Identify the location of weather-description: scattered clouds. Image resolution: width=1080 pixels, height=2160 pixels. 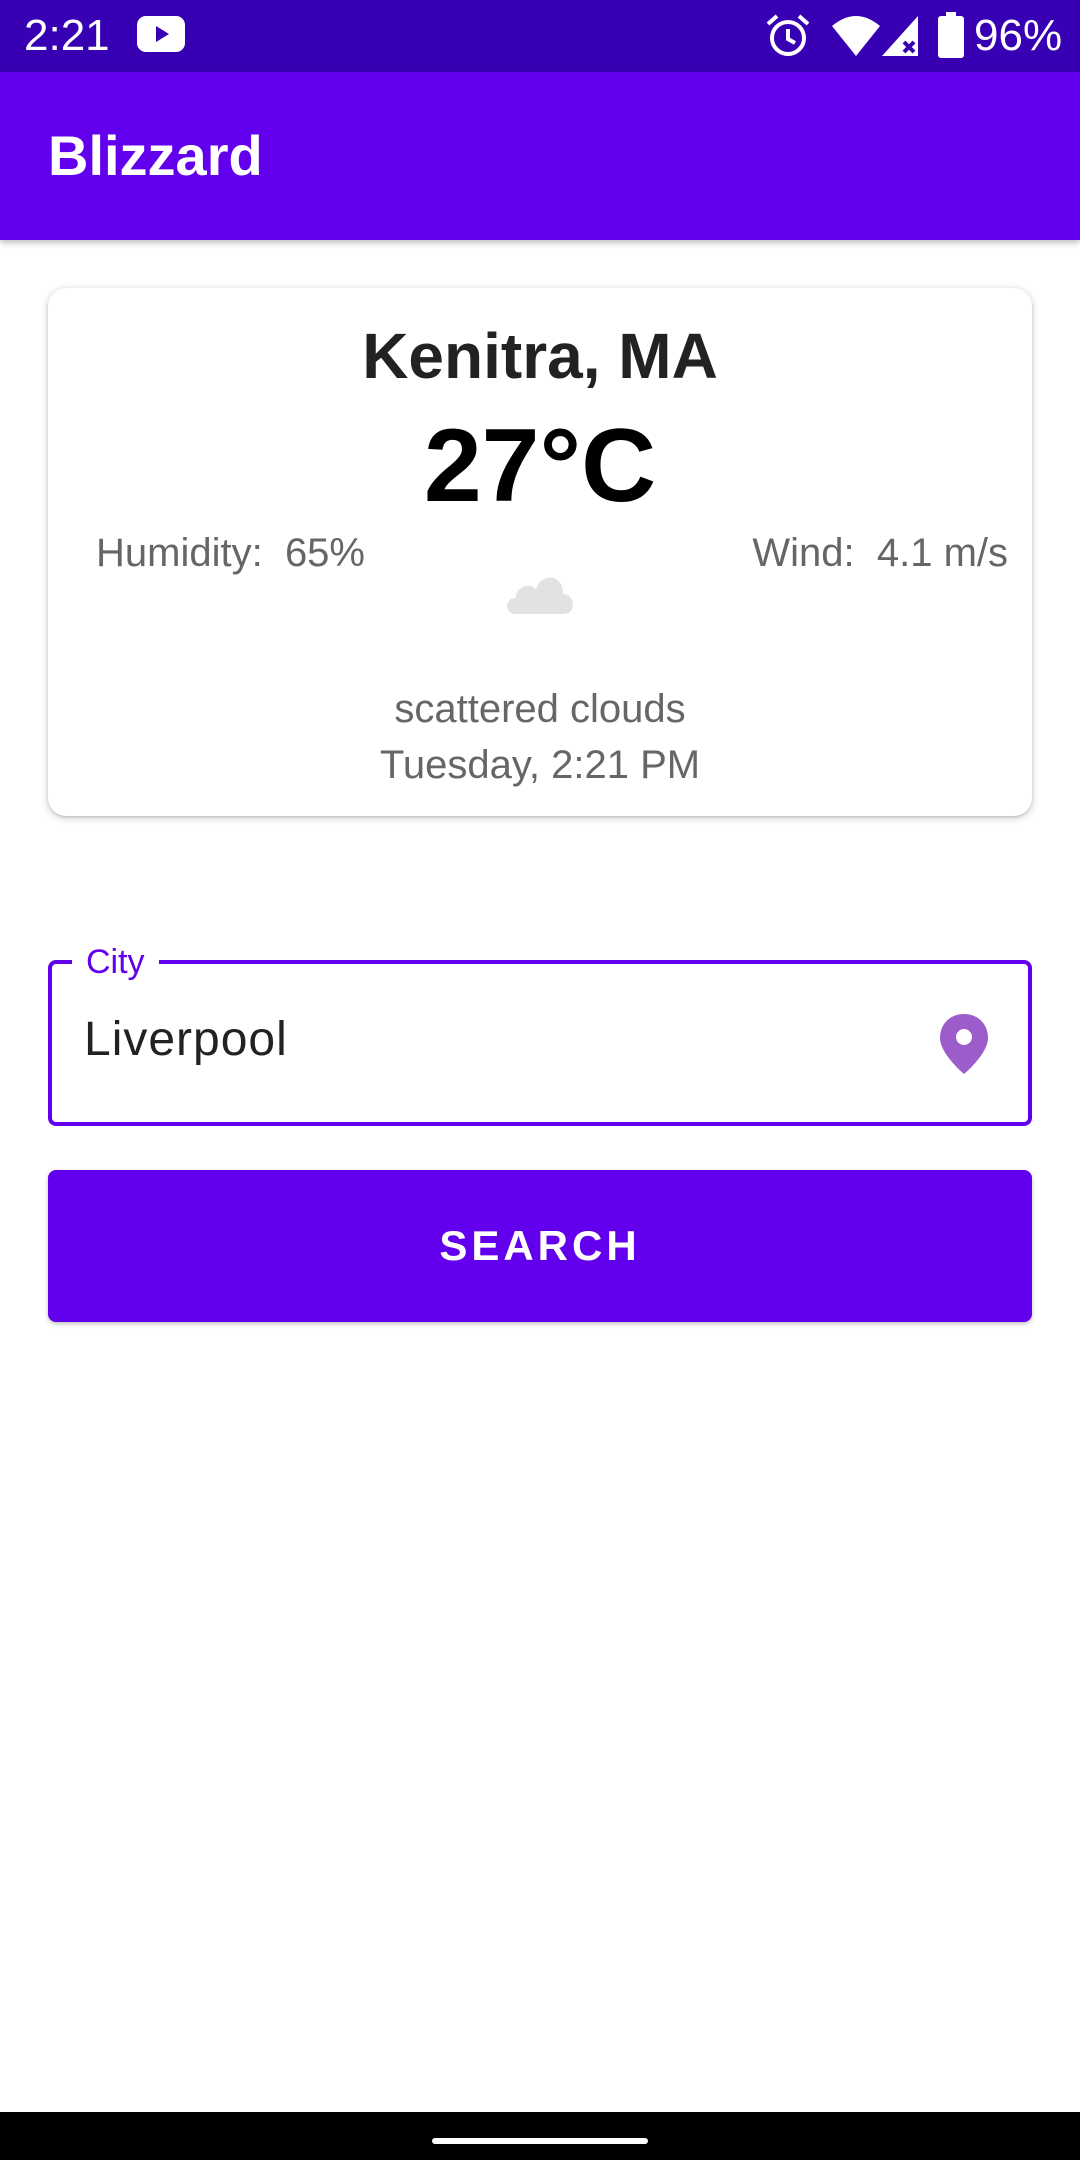
(540, 709).